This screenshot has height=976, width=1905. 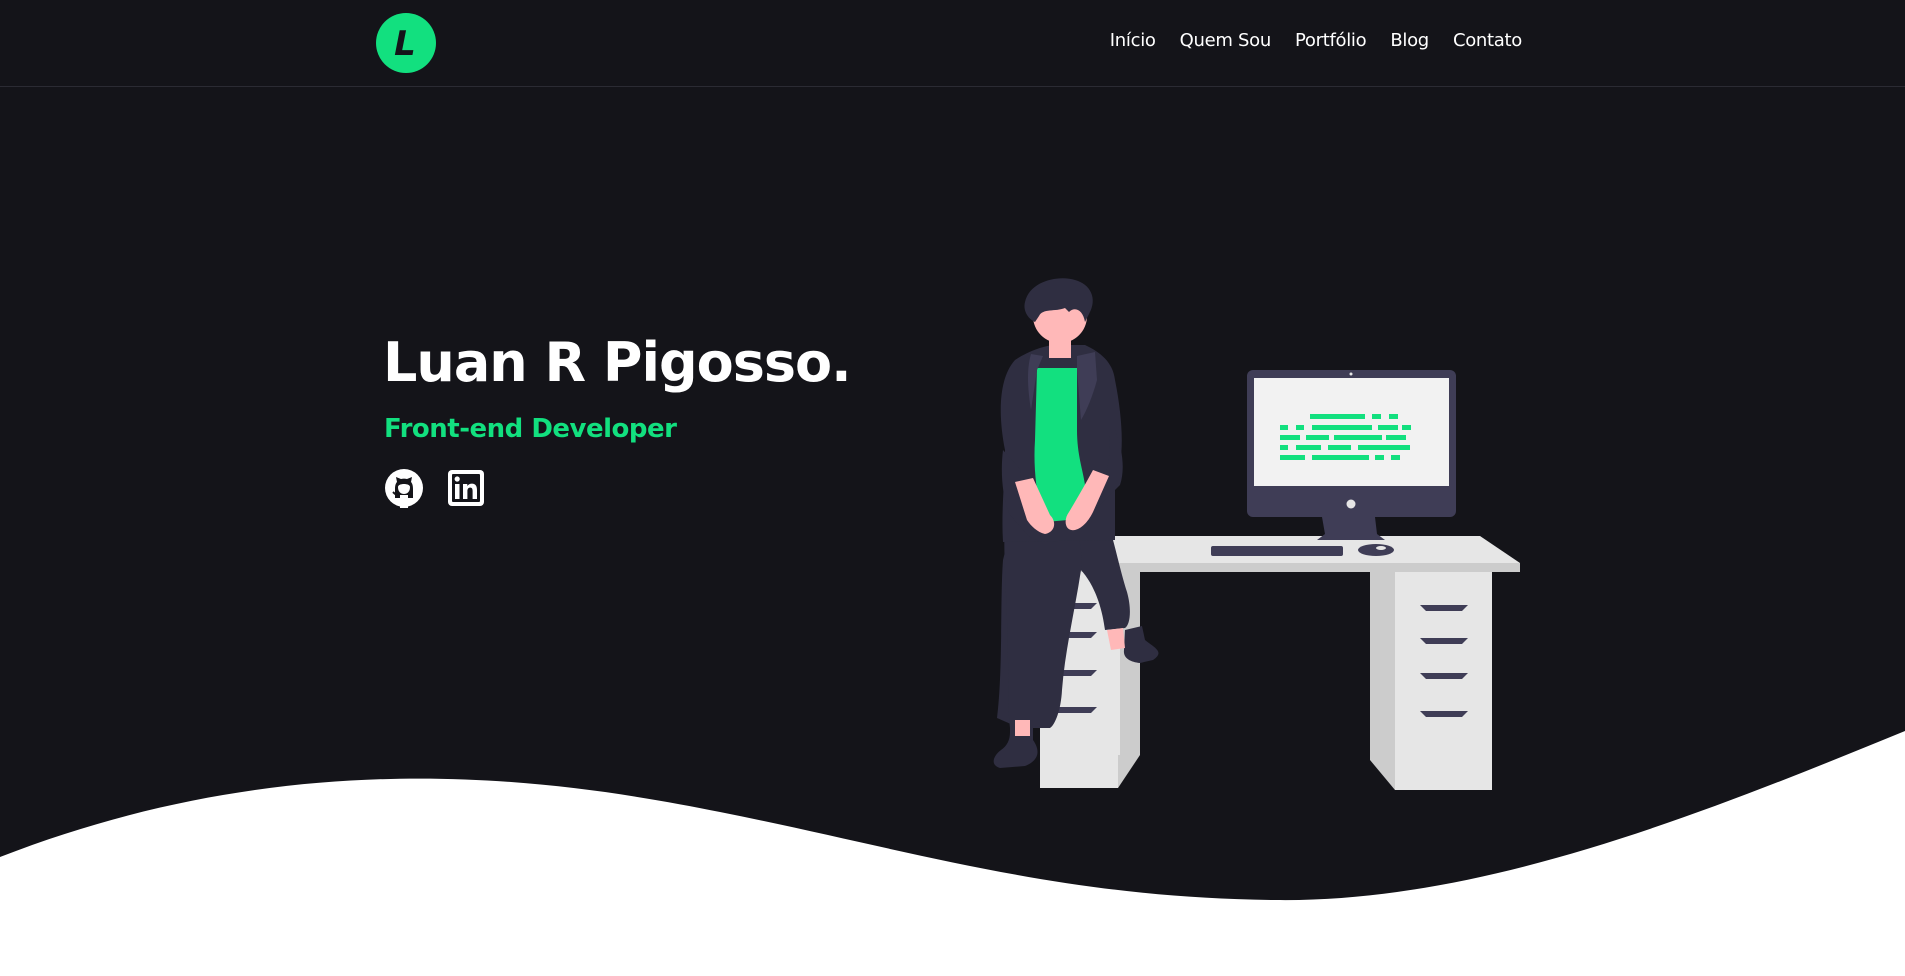 I want to click on logo: L, so click(x=406, y=43).